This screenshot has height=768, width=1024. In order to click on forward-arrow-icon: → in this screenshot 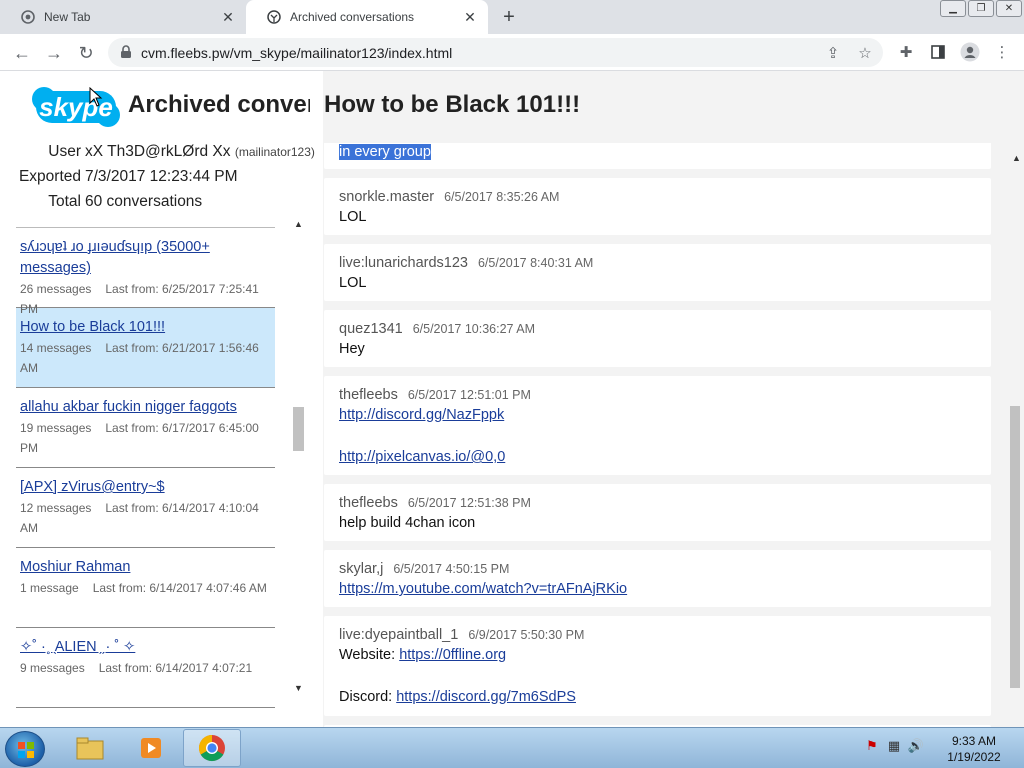, I will do `click(54, 53)`.